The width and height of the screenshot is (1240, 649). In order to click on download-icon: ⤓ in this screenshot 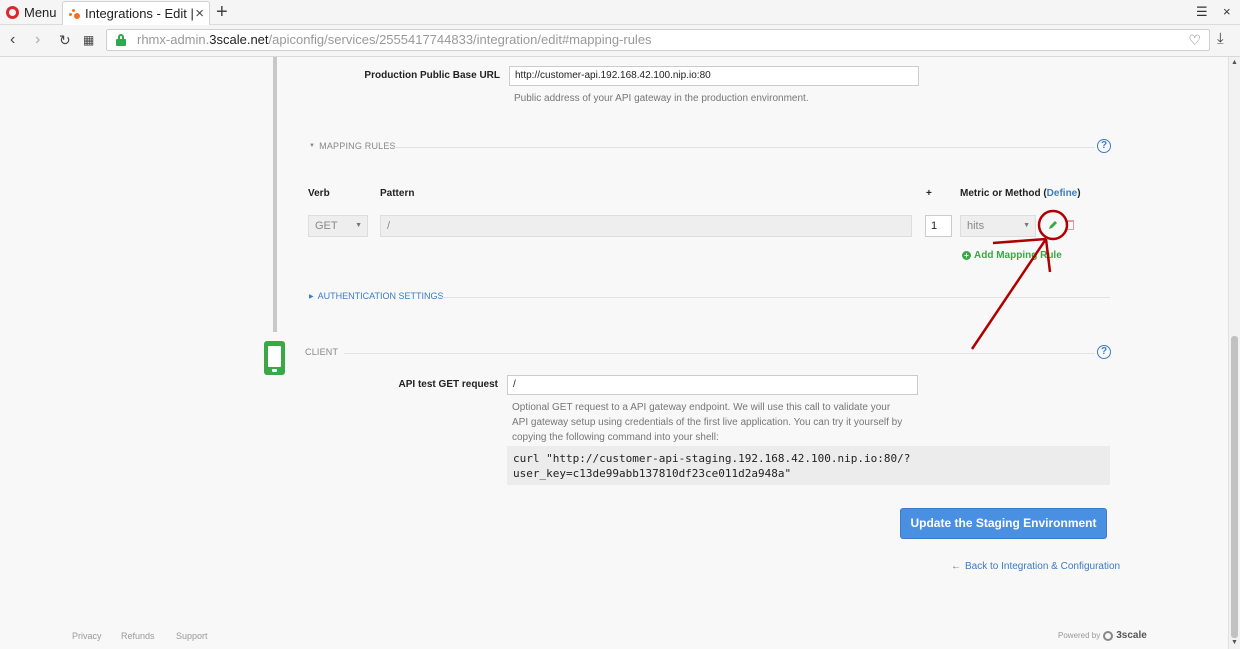, I will do `click(1220, 38)`.